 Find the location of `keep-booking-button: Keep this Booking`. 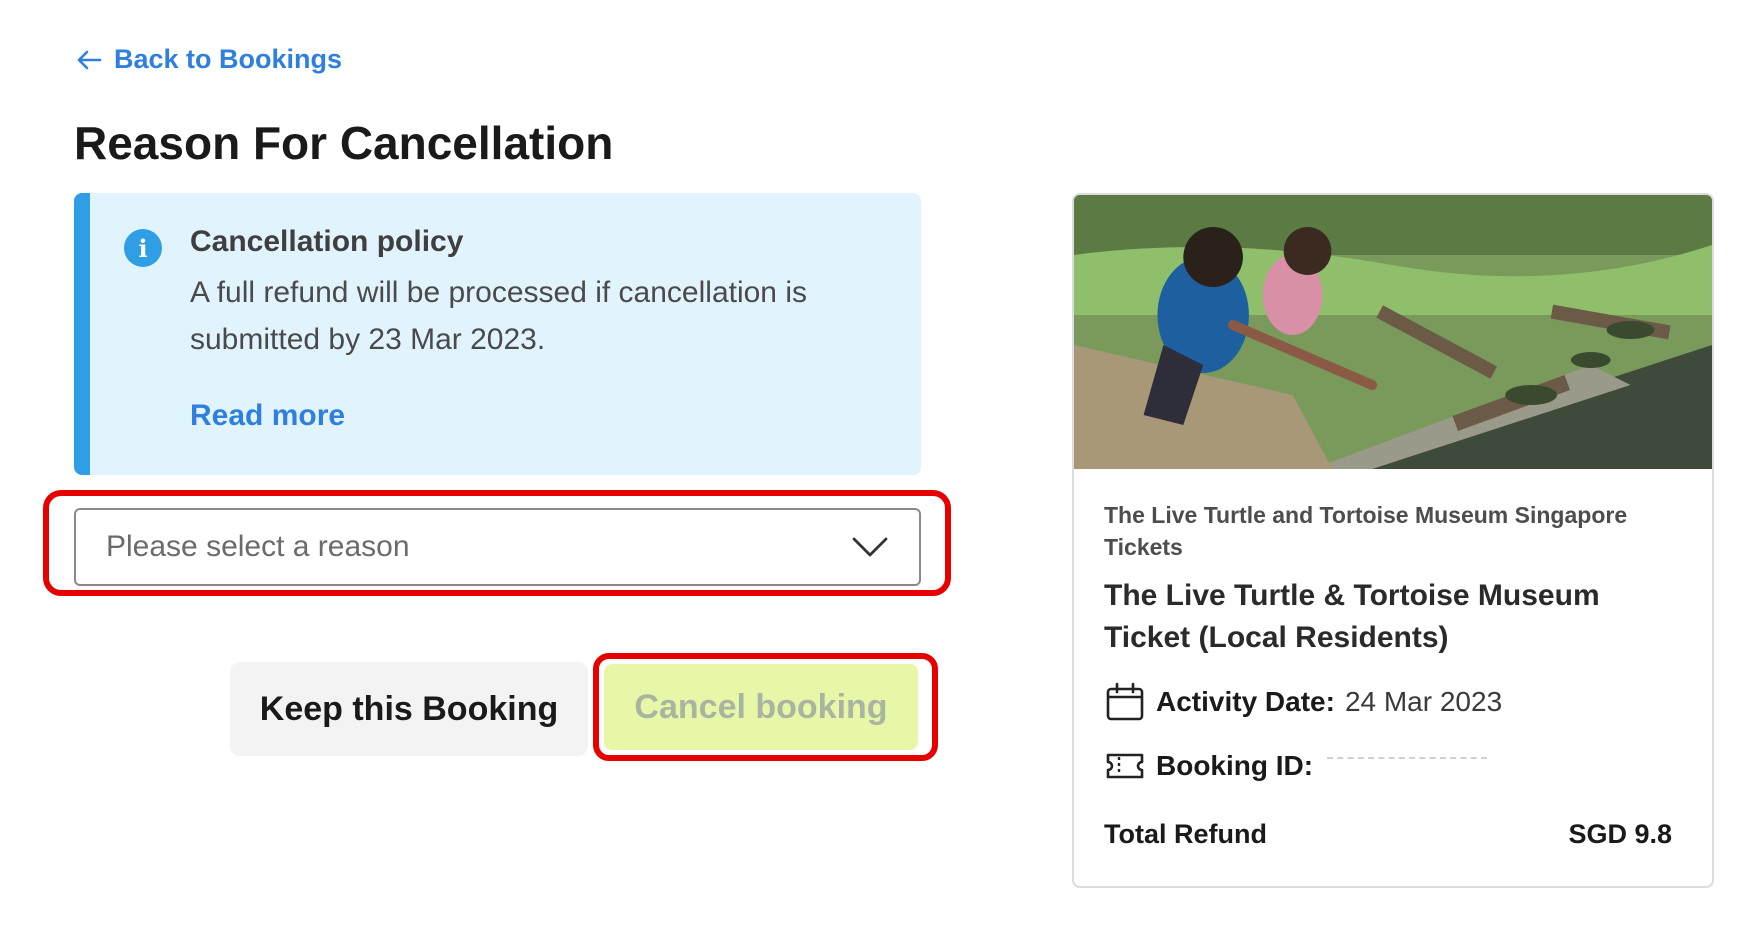

keep-booking-button: Keep this Booking is located at coordinates (409, 709).